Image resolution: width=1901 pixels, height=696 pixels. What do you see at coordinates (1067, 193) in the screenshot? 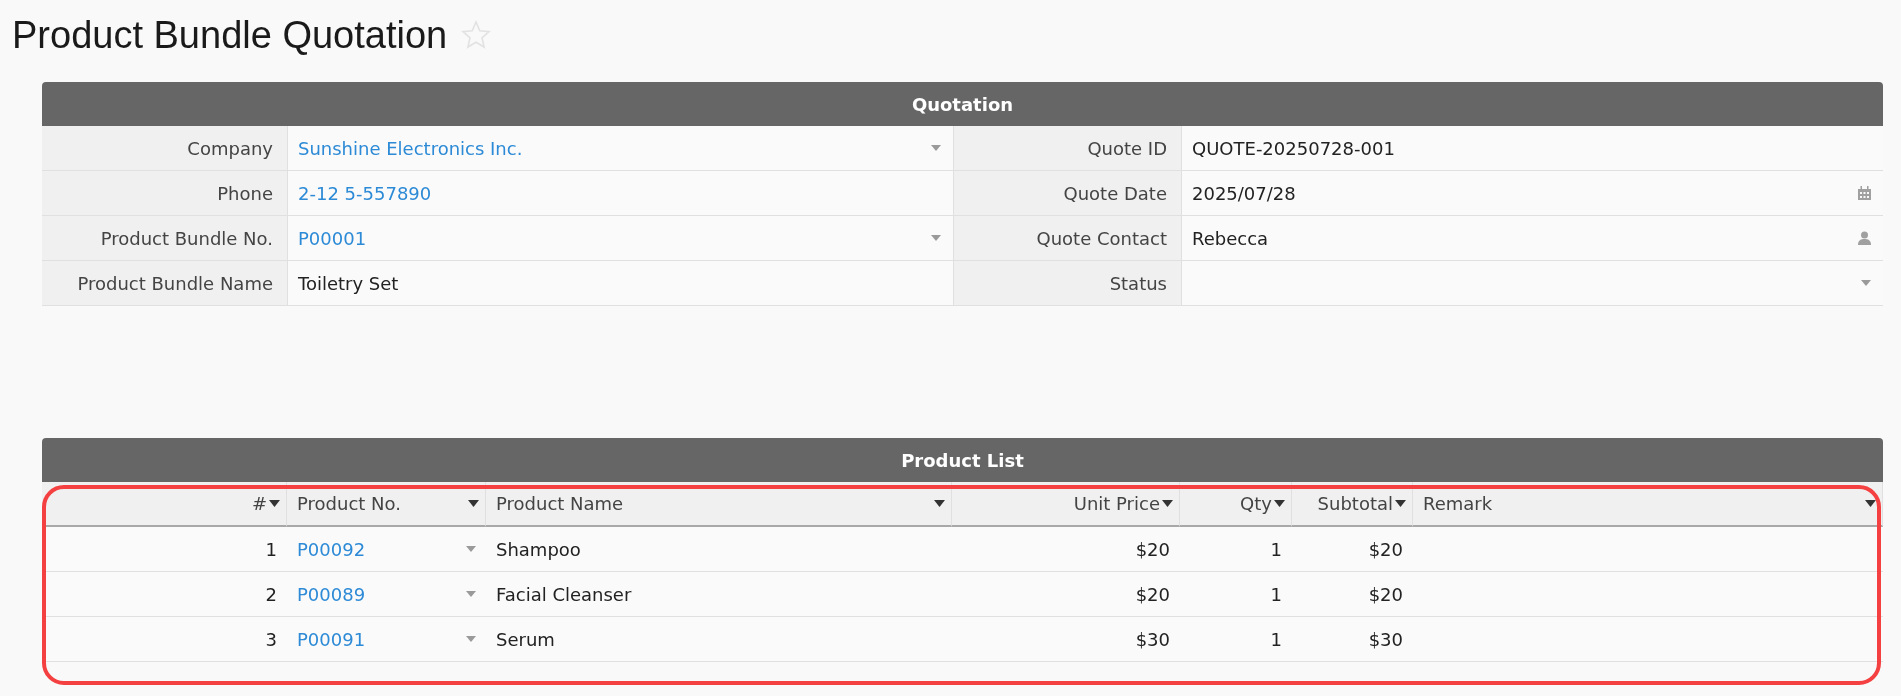
I see `field-label: Quote Date` at bounding box center [1067, 193].